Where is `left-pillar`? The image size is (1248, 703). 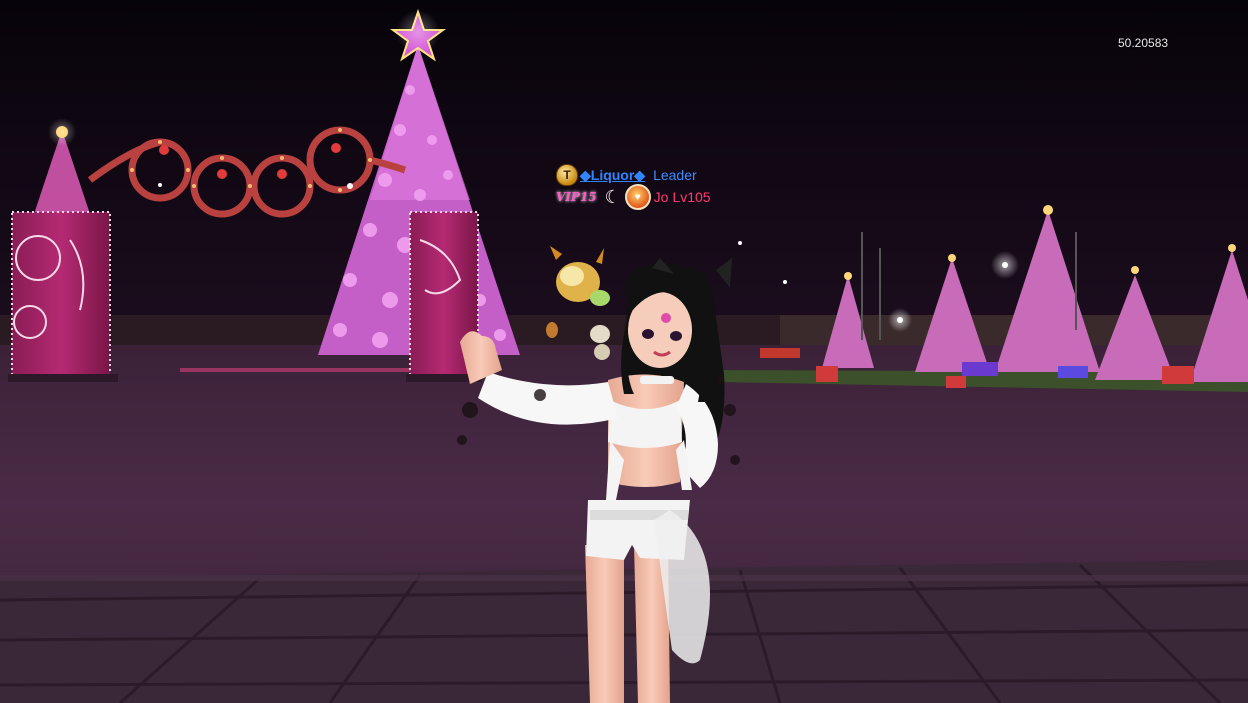 left-pillar is located at coordinates (63, 296).